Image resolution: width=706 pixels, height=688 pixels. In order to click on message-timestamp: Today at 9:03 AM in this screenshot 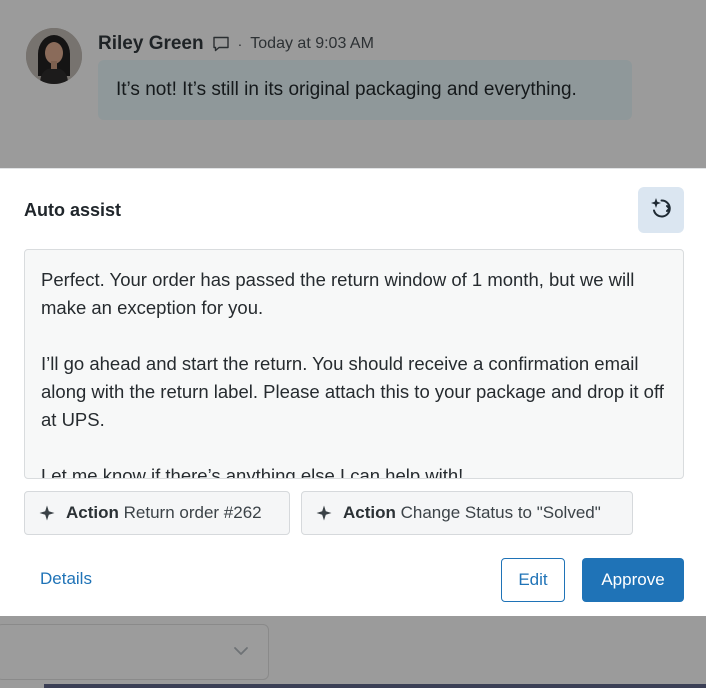, I will do `click(312, 43)`.